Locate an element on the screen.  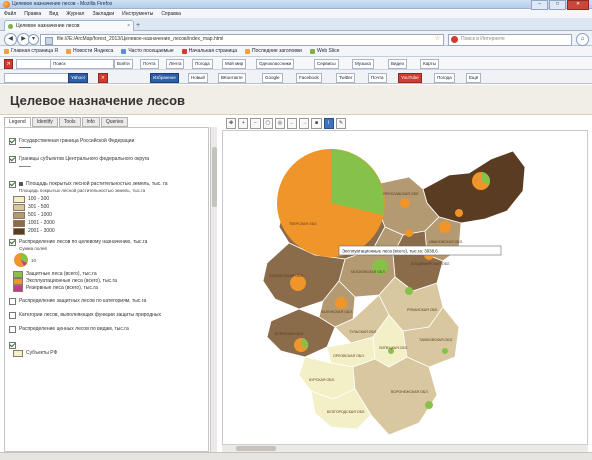
tab-tools: Tools is located at coordinates (69, 122).